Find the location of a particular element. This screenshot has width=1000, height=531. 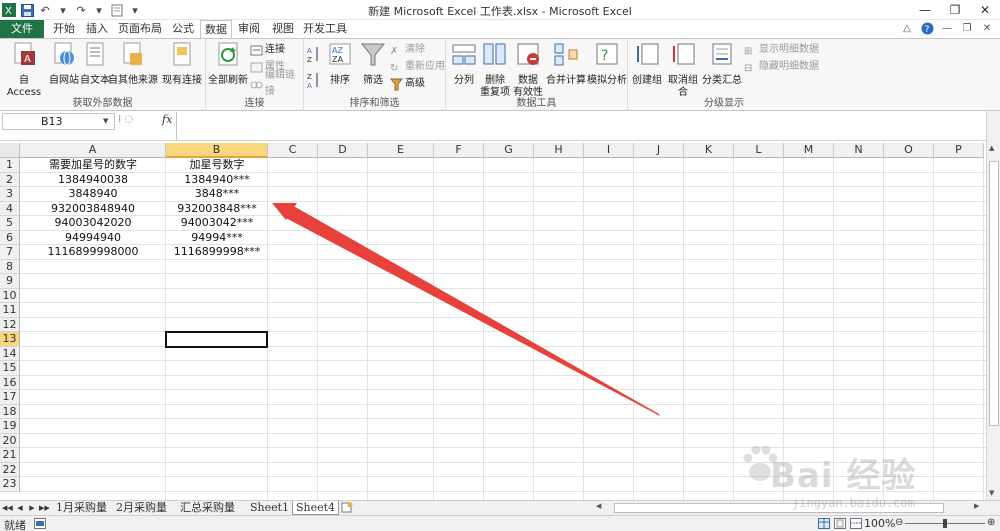

last-sheet-icon: ▶▶ is located at coordinates (44, 508).